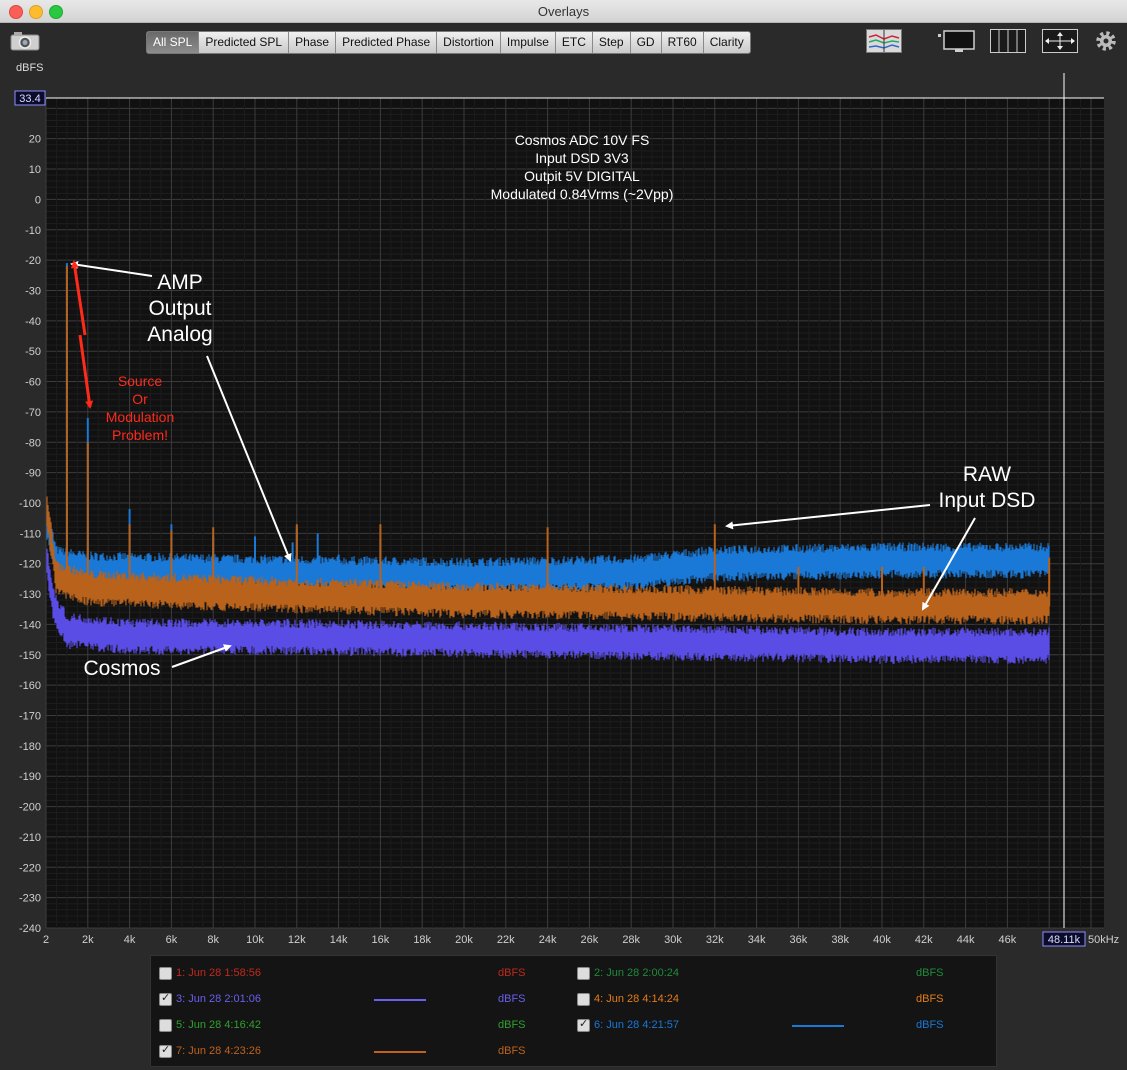 Image resolution: width=1127 pixels, height=1070 pixels. Describe the element at coordinates (590, 940) in the screenshot. I see `x-tick-label: 26k` at that location.